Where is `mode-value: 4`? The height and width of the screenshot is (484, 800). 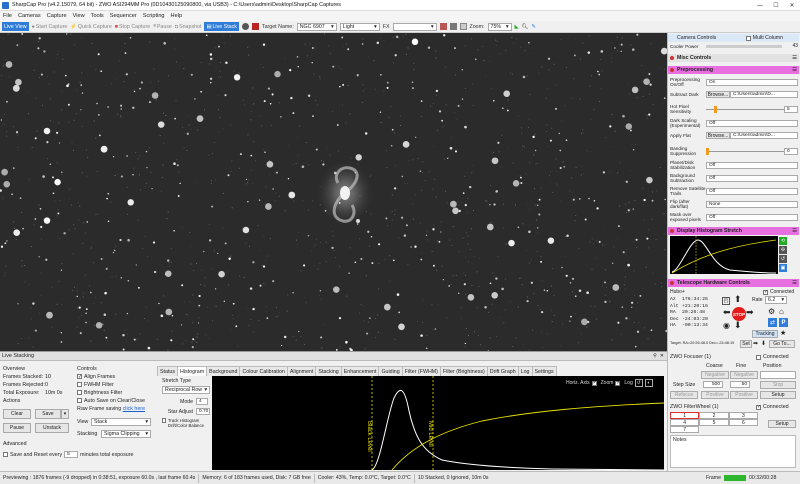 mode-value: 4 is located at coordinates (202, 401).